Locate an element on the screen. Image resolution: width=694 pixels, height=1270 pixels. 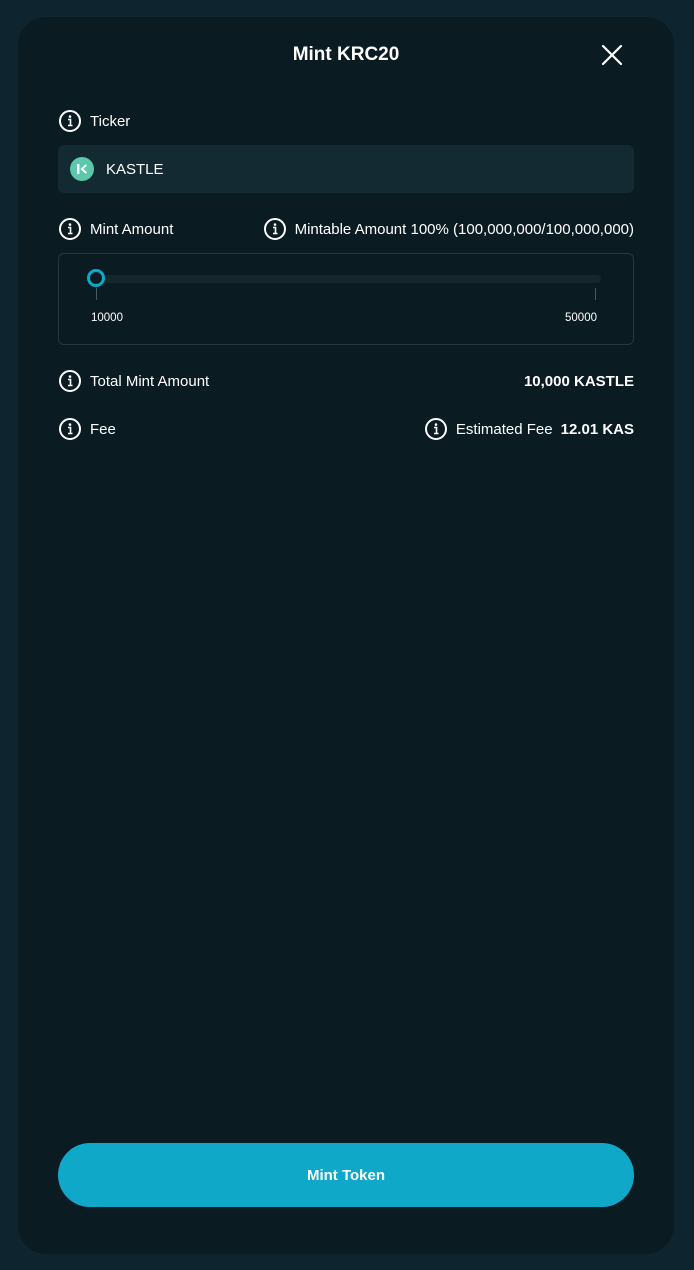
total-mint-value: 10,000 KASTLE is located at coordinates (578, 381).